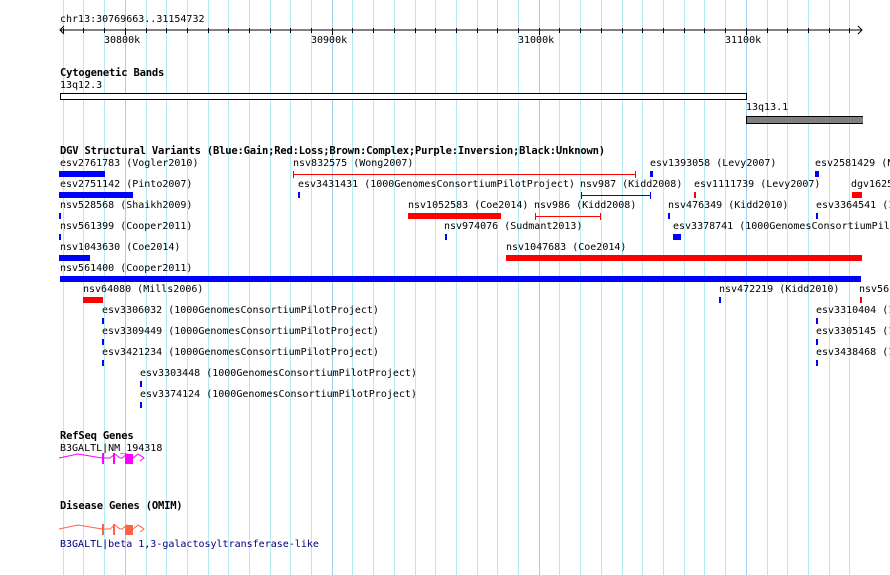 The height and width of the screenshot is (575, 890). What do you see at coordinates (743, 40) in the screenshot?
I see `ruler-tick-label: 31100k` at bounding box center [743, 40].